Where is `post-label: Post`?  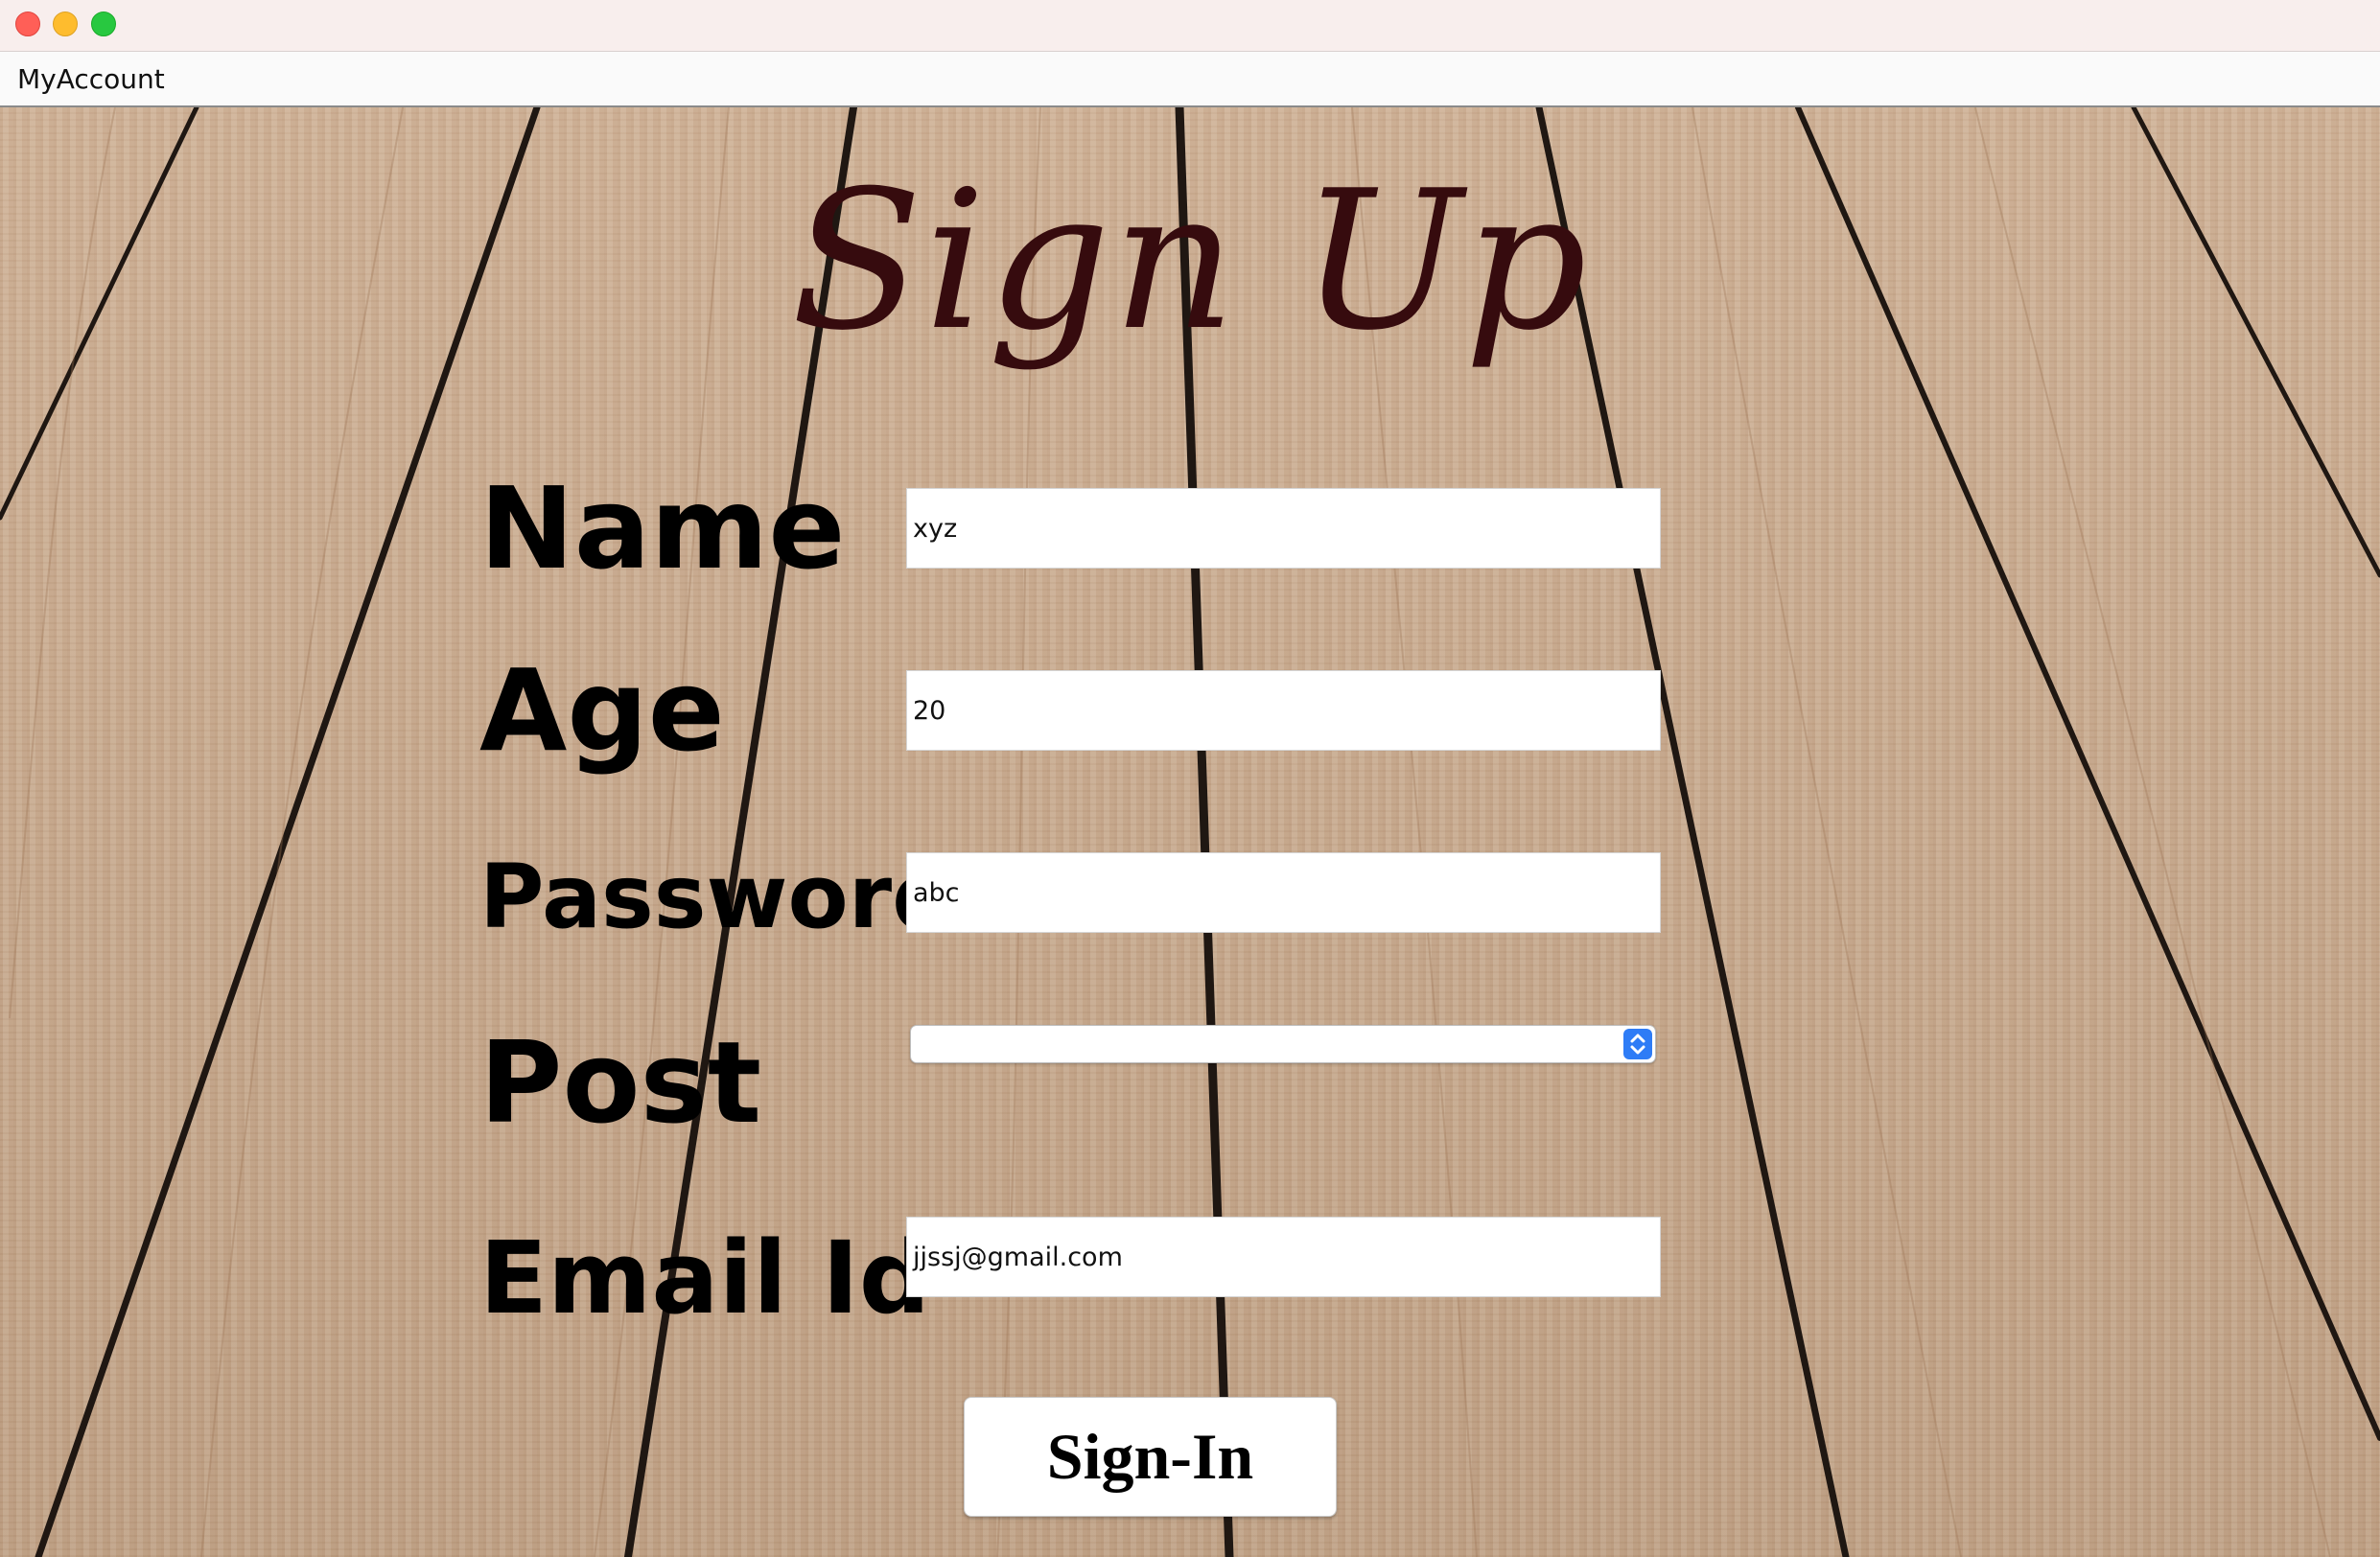
post-label: Post is located at coordinates (620, 1082).